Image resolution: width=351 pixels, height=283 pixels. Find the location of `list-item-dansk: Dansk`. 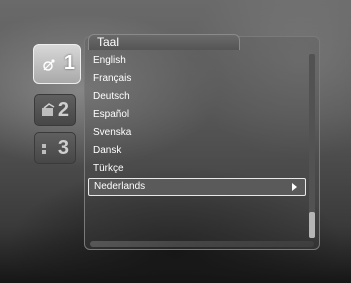

list-item-dansk: Dansk is located at coordinates (197, 151).